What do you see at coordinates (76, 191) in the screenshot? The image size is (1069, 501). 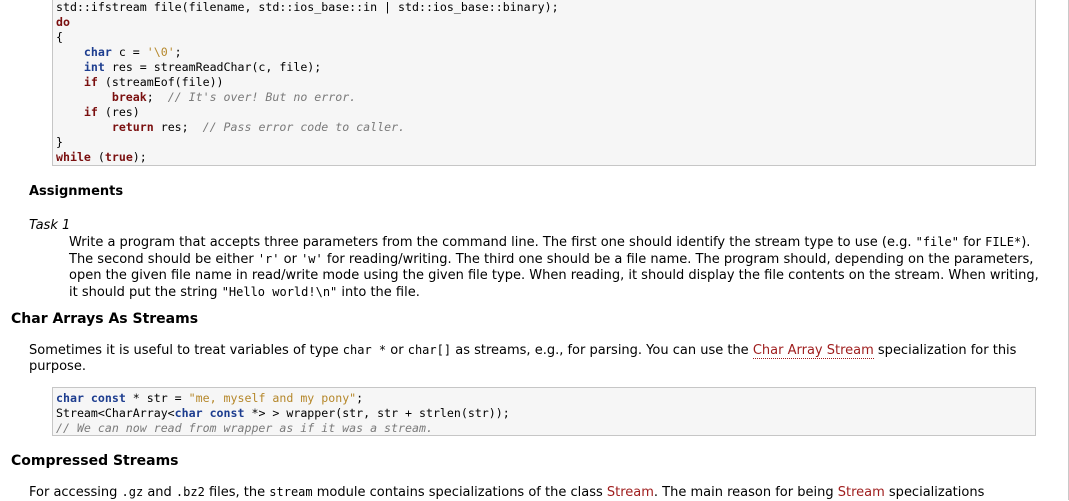 I see `heading-assignments: Assignments` at bounding box center [76, 191].